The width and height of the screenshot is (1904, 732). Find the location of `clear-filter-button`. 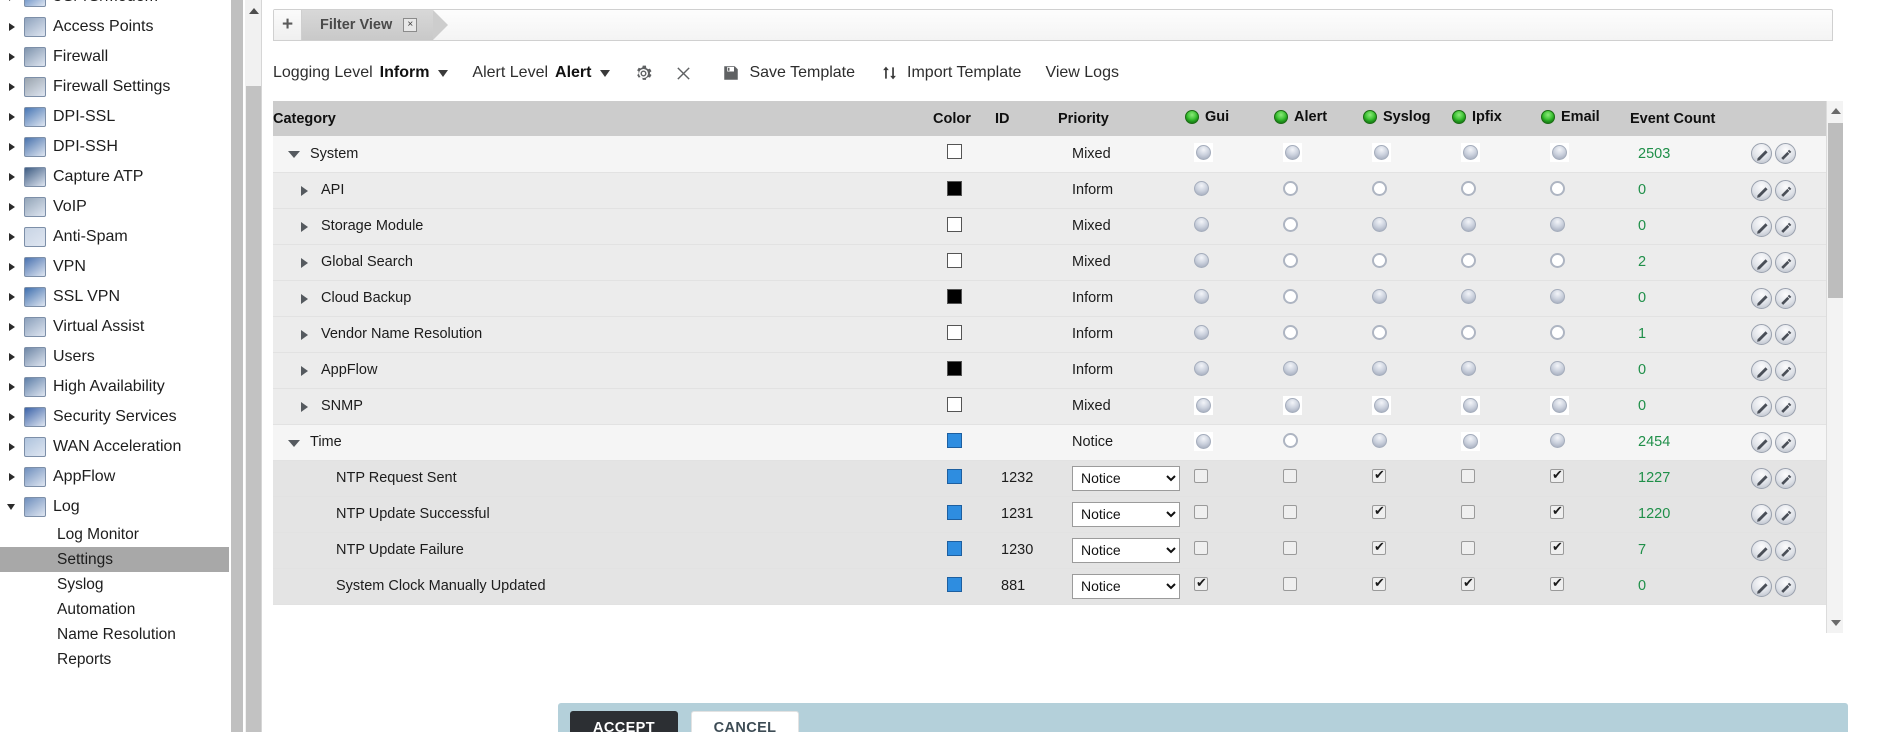

clear-filter-button is located at coordinates (683, 73).